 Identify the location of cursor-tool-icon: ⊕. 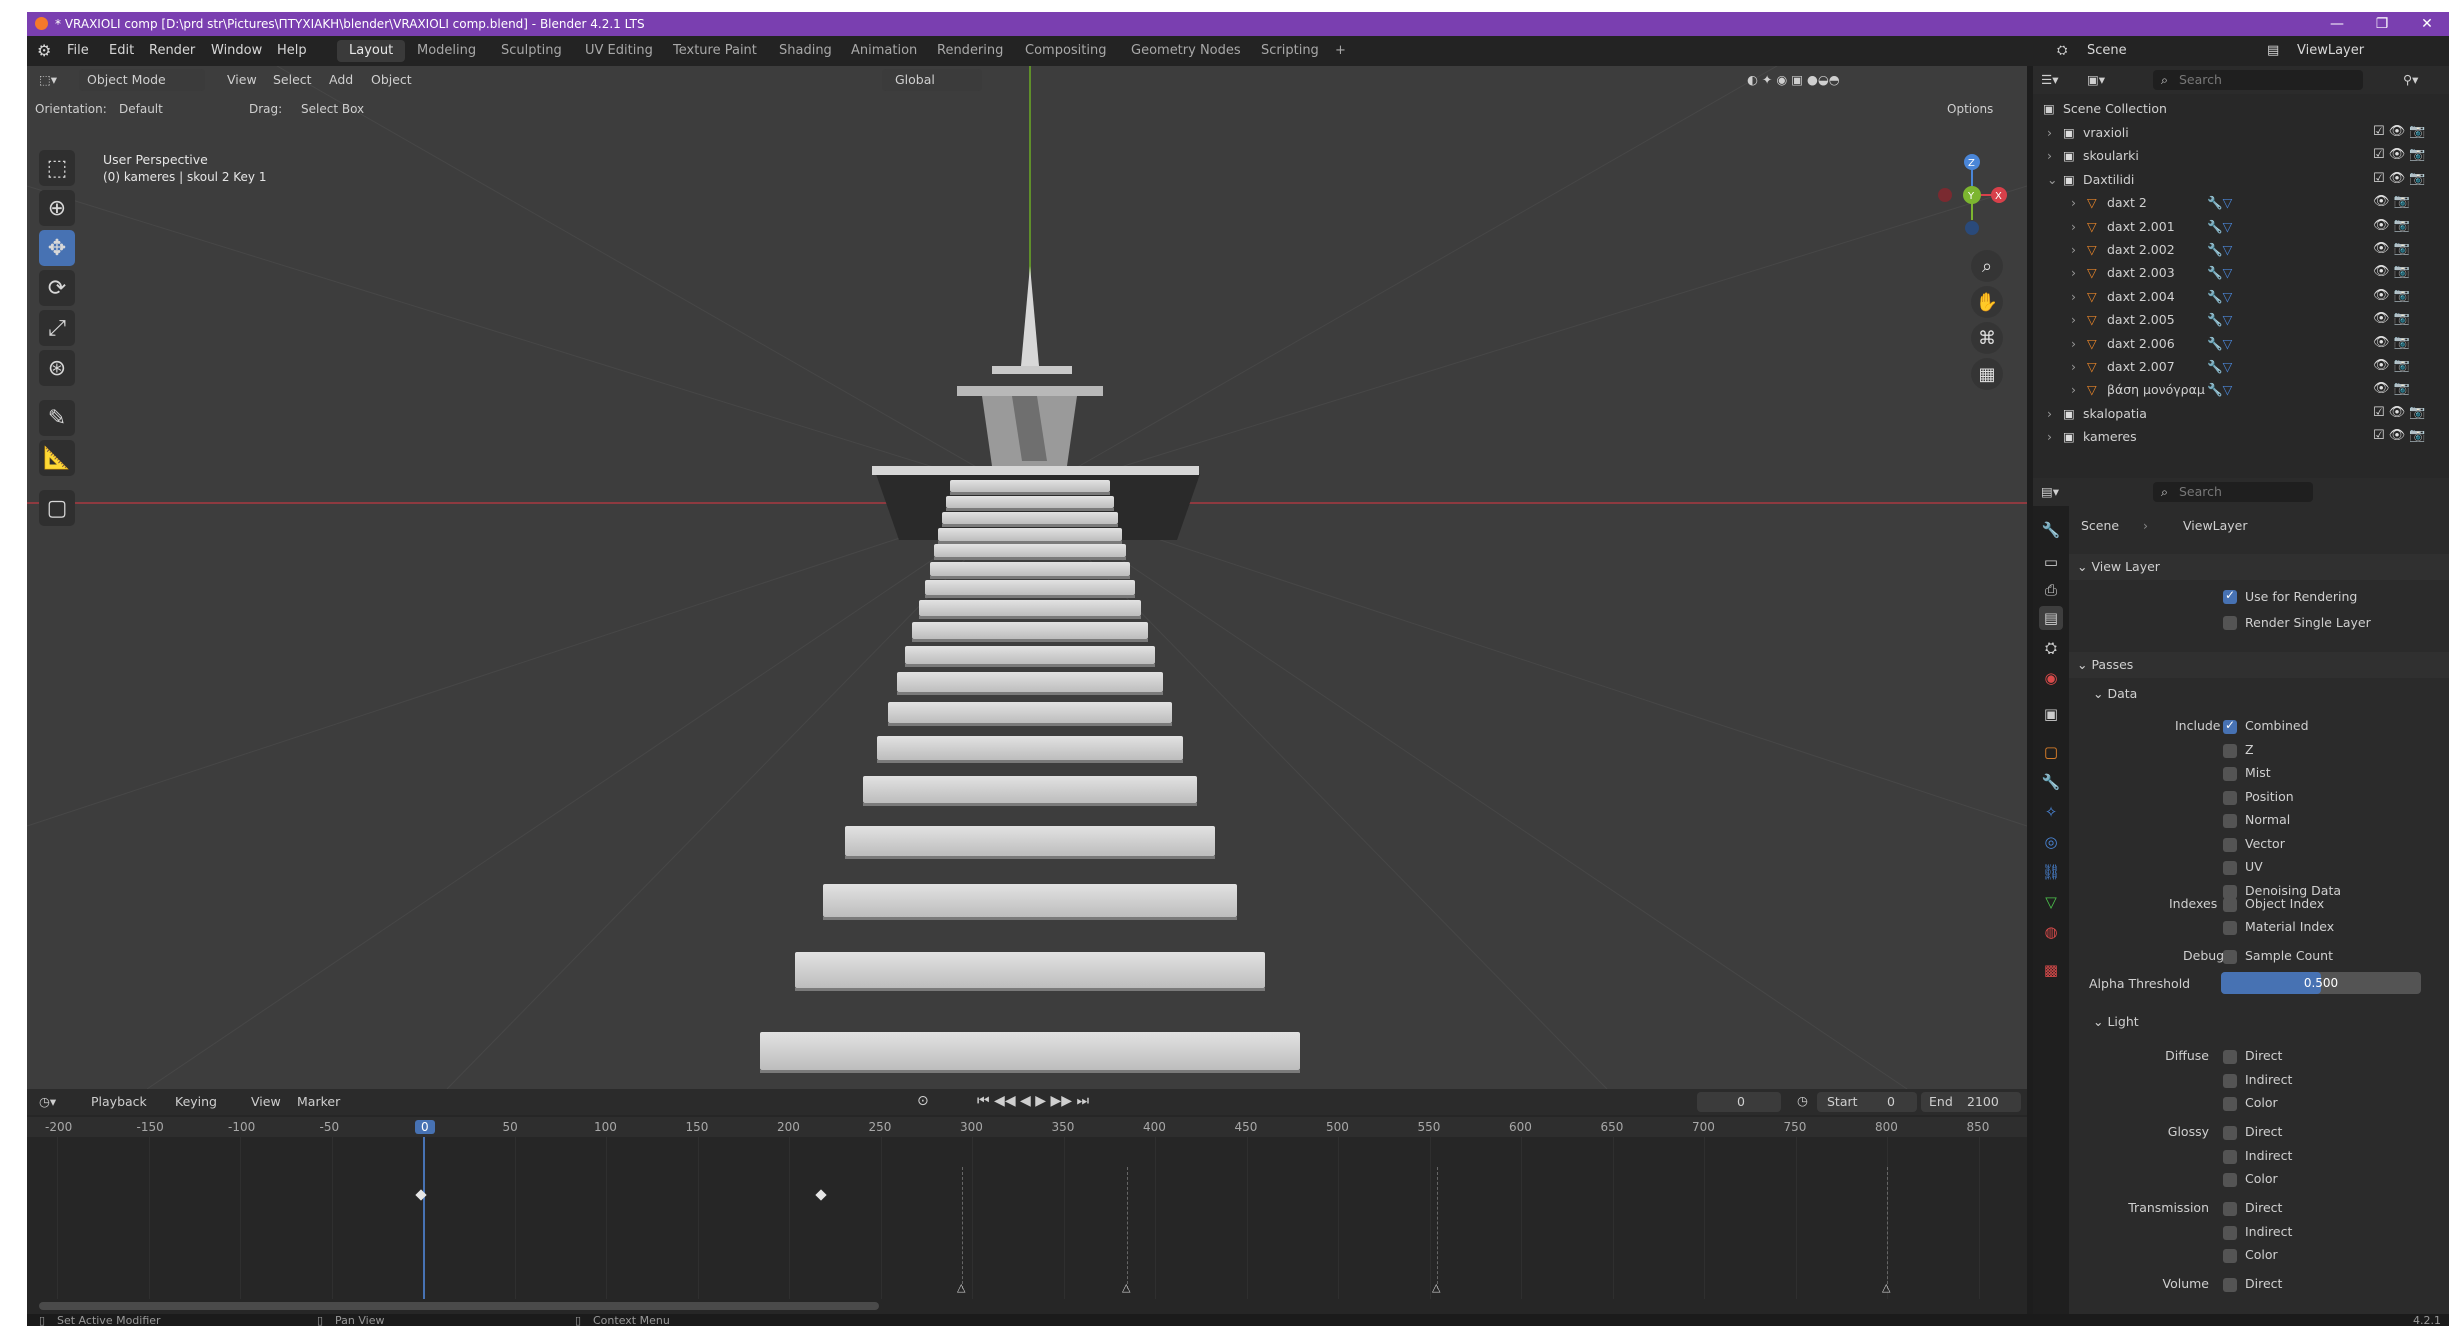
(57, 208).